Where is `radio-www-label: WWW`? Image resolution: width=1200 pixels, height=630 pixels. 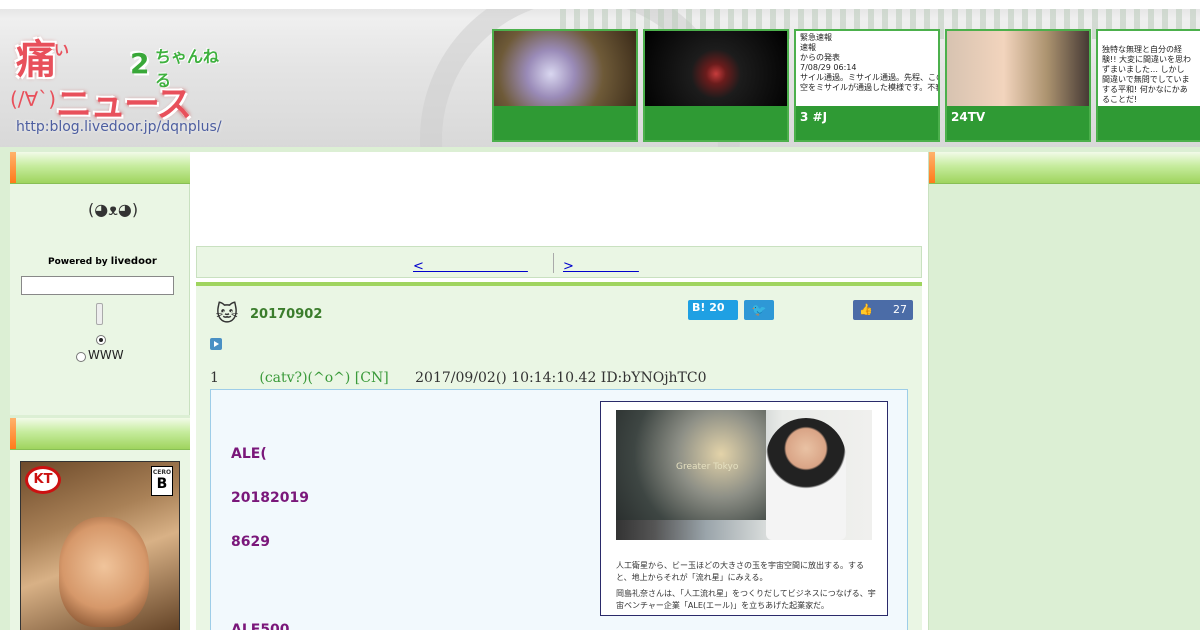 radio-www-label: WWW is located at coordinates (106, 355).